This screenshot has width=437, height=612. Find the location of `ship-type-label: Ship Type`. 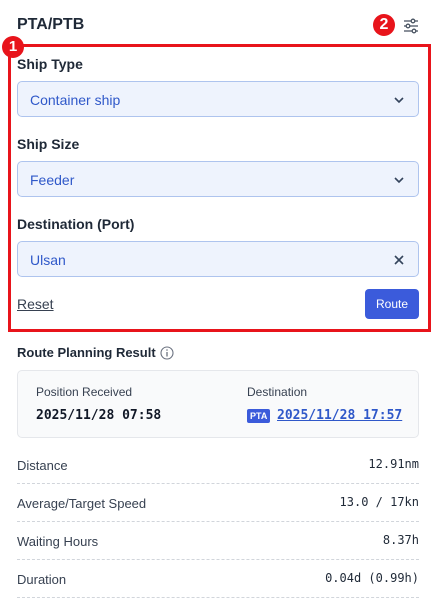

ship-type-label: Ship Type is located at coordinates (50, 64).